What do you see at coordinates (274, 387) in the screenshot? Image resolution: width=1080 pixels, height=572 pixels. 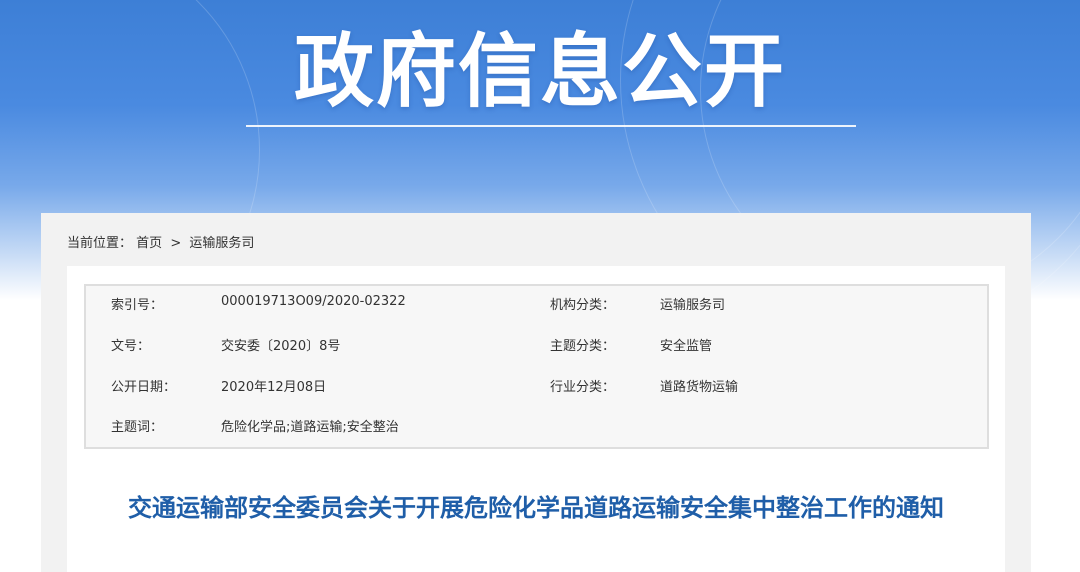 I see `date-value: 2020年12月08日` at bounding box center [274, 387].